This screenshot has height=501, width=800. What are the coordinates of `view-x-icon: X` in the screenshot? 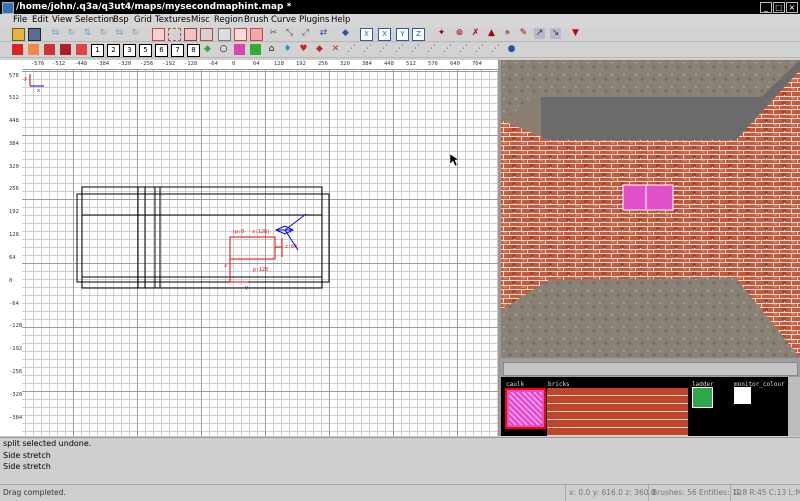 It's located at (366, 34).